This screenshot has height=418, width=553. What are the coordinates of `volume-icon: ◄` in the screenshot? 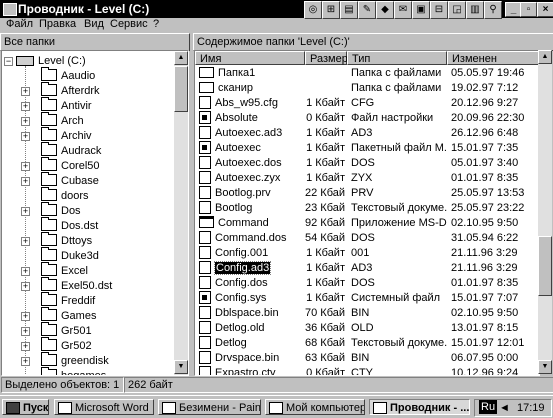 It's located at (504, 408).